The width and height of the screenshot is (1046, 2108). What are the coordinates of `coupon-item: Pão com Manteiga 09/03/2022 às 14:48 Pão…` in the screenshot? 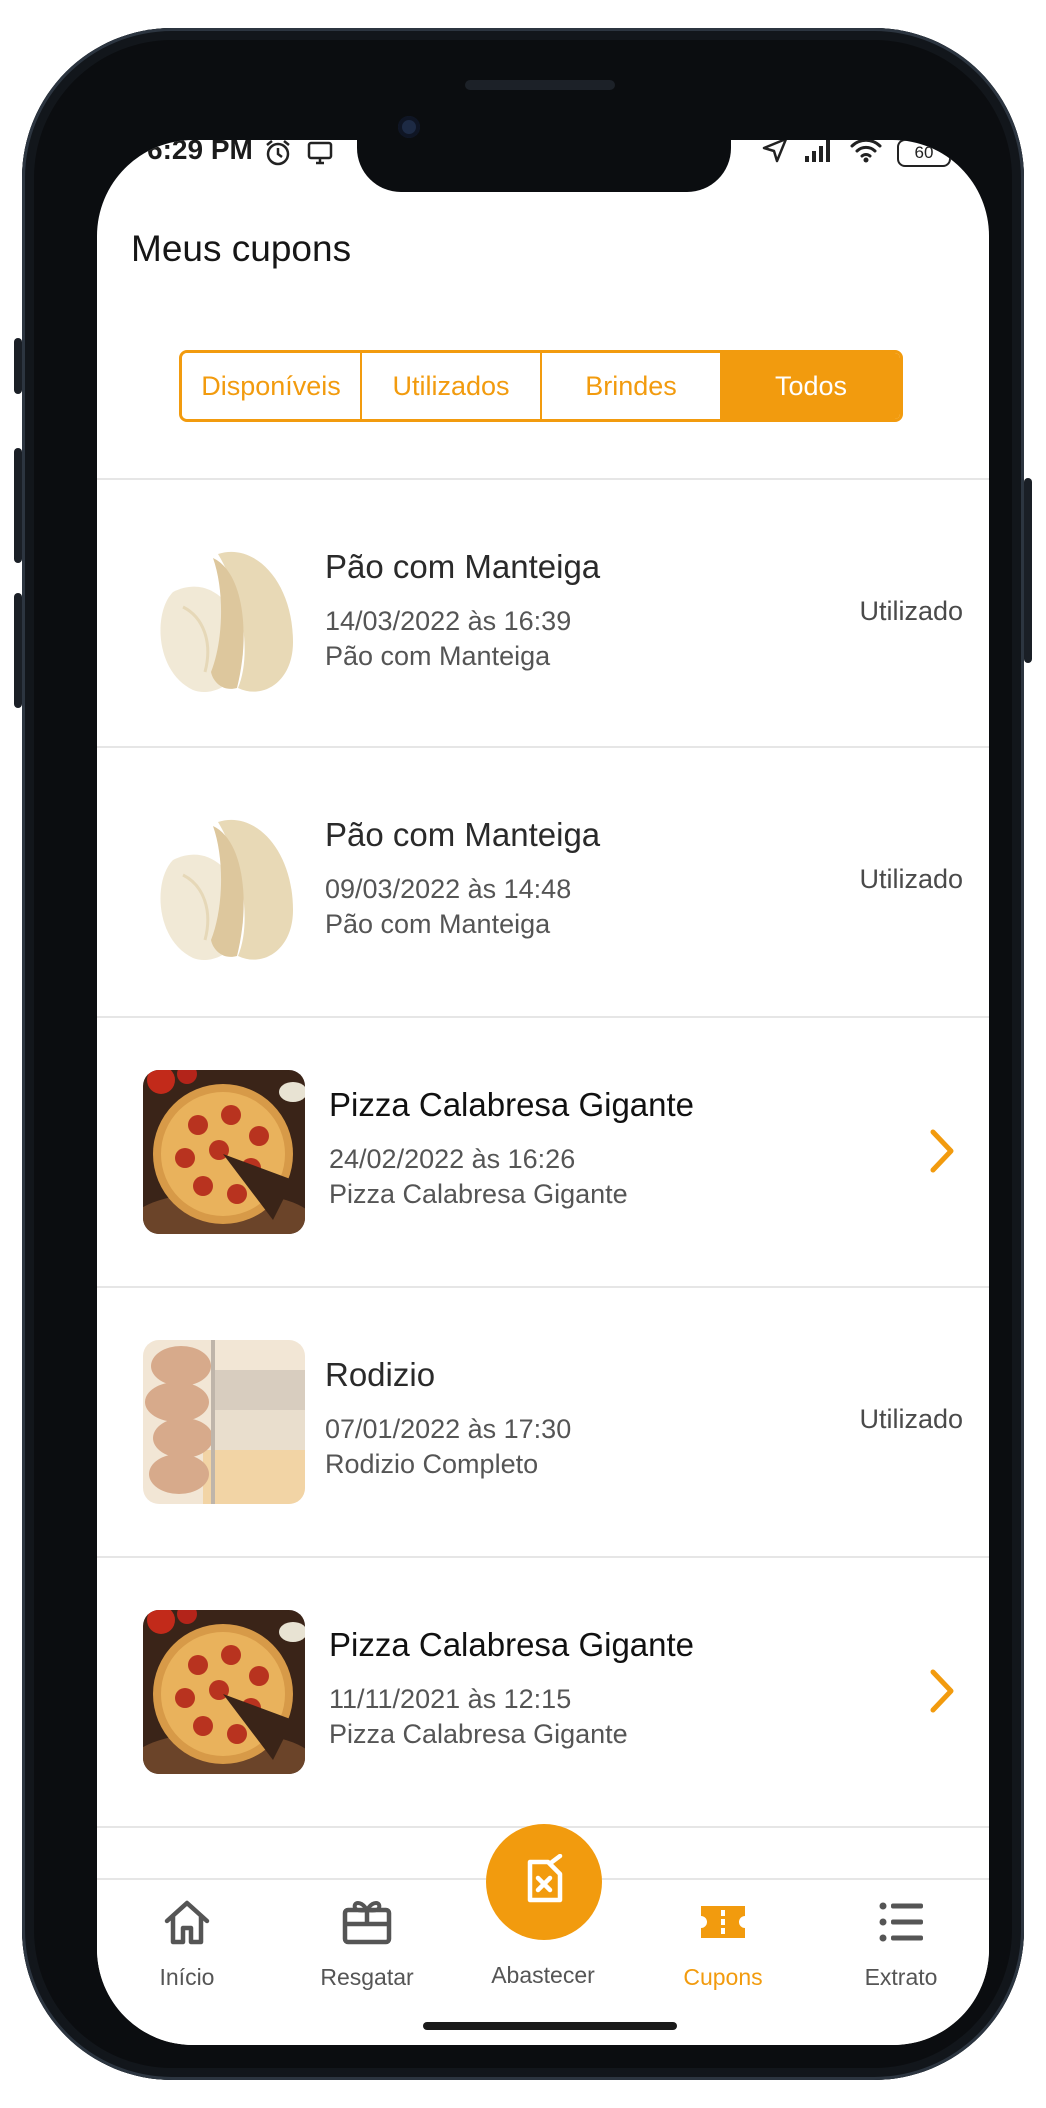 It's located at (543, 883).